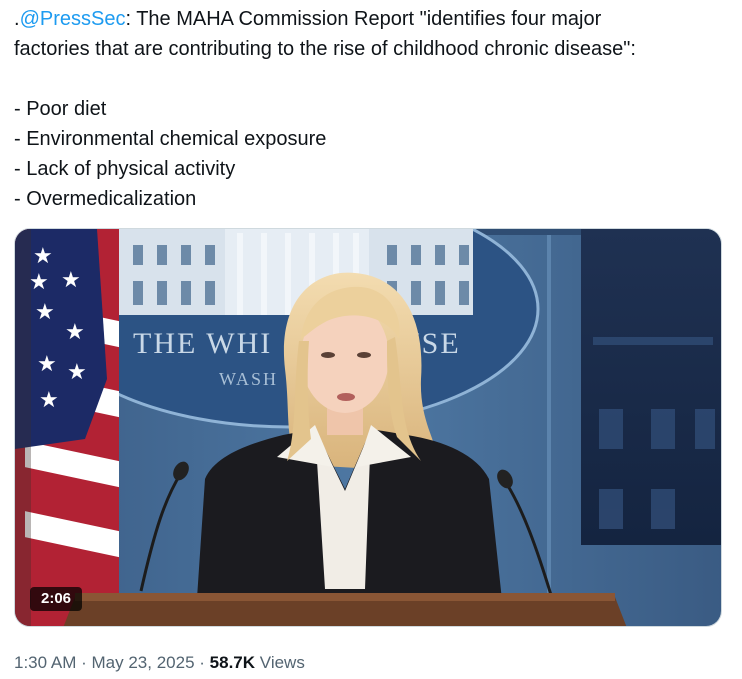  What do you see at coordinates (170, 139) in the screenshot?
I see `bullet-item: - Environmental chemical exposure` at bounding box center [170, 139].